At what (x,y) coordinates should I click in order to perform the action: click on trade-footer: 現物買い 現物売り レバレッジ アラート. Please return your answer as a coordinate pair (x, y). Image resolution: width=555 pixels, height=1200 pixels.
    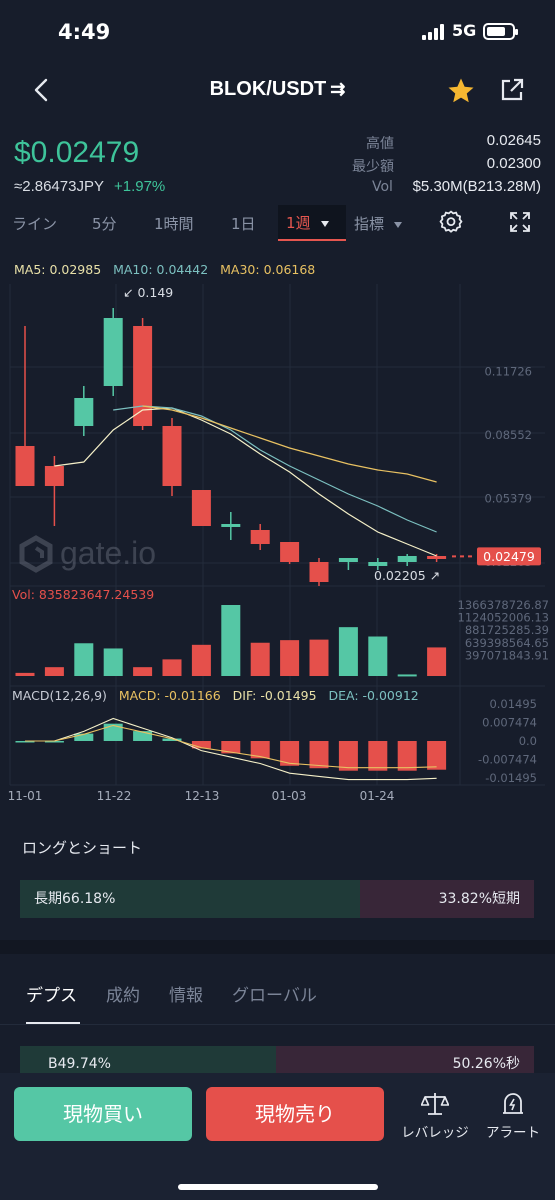
    Looking at the image, I should click on (277, 1136).